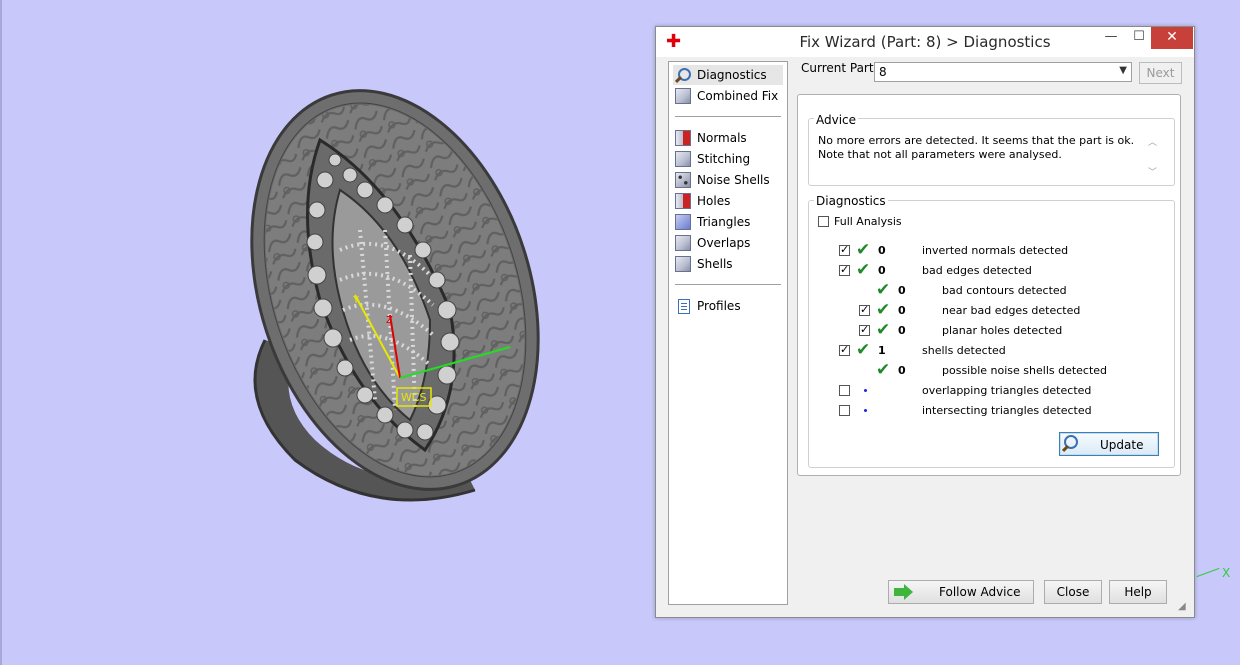 Image resolution: width=1240 pixels, height=665 pixels. Describe the element at coordinates (908, 592) in the screenshot. I see `green-arrow-head` at that location.